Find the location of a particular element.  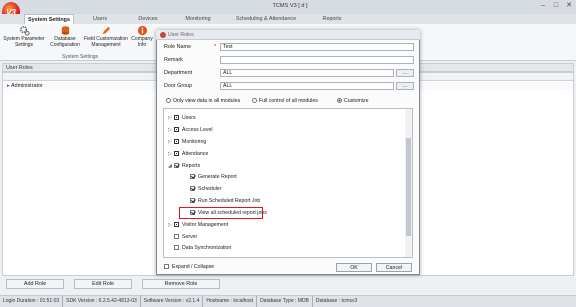

tree-item-label: Scheduler is located at coordinates (210, 189).